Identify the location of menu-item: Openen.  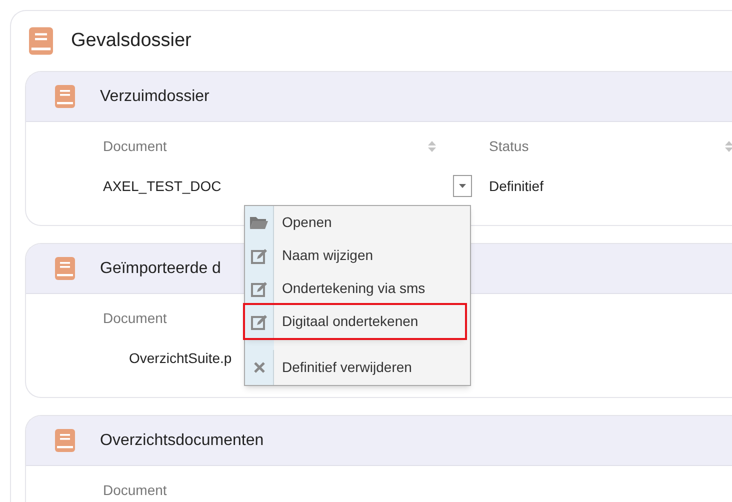
(357, 222).